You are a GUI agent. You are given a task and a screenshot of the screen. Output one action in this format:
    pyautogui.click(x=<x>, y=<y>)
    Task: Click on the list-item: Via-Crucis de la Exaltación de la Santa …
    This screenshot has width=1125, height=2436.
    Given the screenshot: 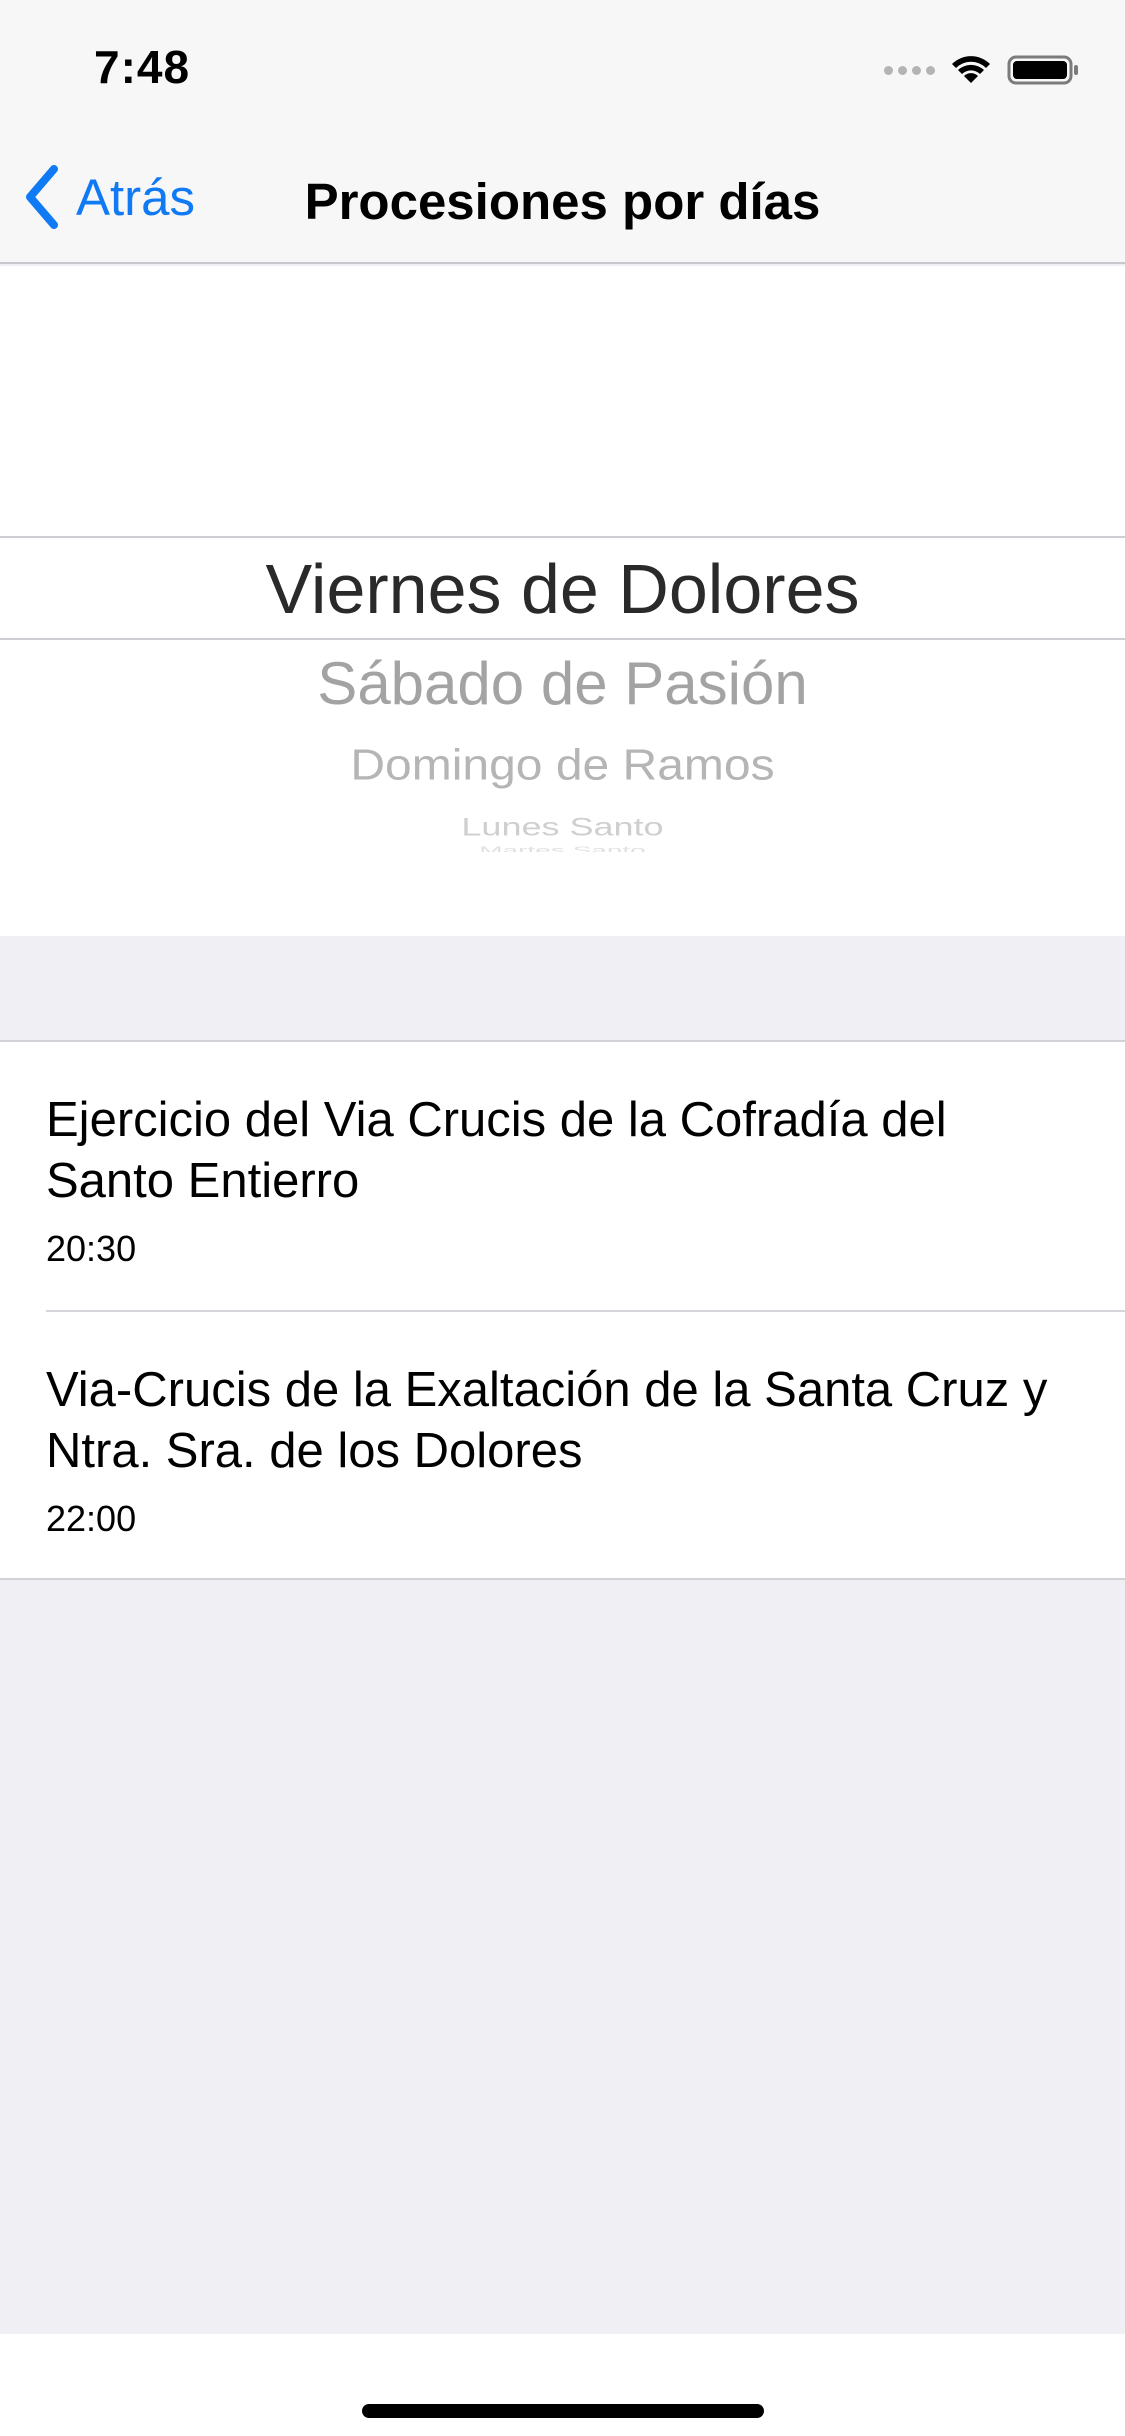 What is the action you would take?
    pyautogui.click(x=585, y=1444)
    